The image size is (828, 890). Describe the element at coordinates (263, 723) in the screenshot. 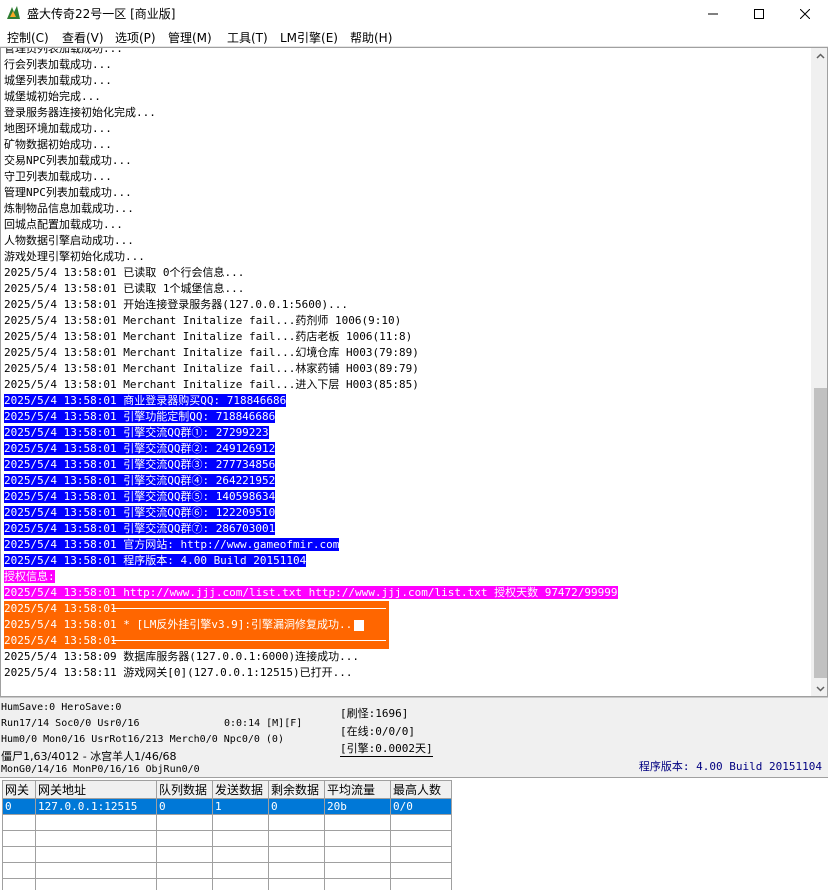

I see `status-uptime: 0:0:14 [M][F]` at that location.